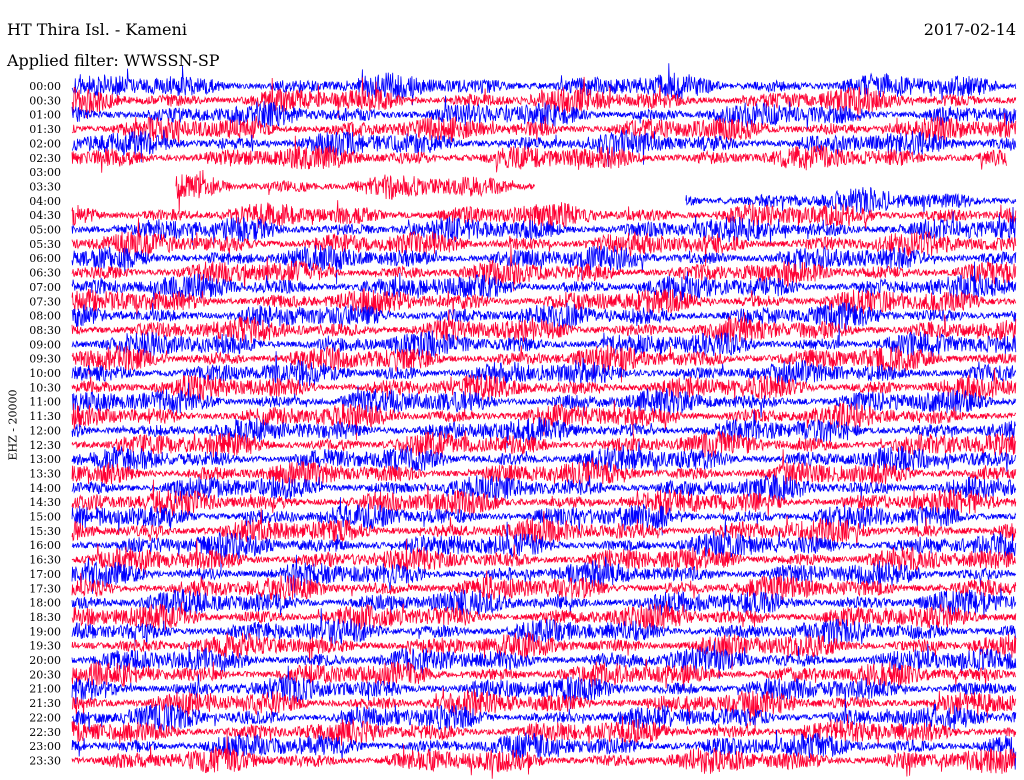 The image size is (1024, 780). Describe the element at coordinates (45, 230) in the screenshot. I see `row-time-label: 05:00` at that location.